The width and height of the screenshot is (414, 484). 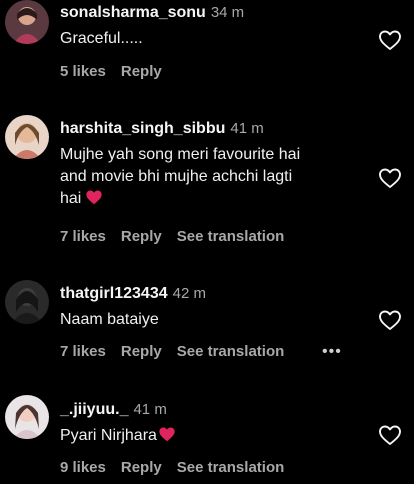 What do you see at coordinates (109, 319) in the screenshot?
I see `comment-text: Naam bataiye` at bounding box center [109, 319].